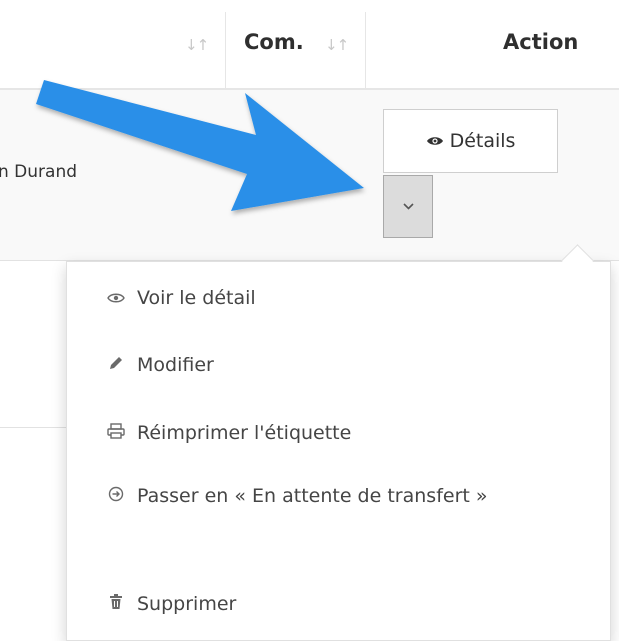 This screenshot has height=641, width=619. What do you see at coordinates (175, 365) in the screenshot?
I see `menu-item-label: Modifier` at bounding box center [175, 365].